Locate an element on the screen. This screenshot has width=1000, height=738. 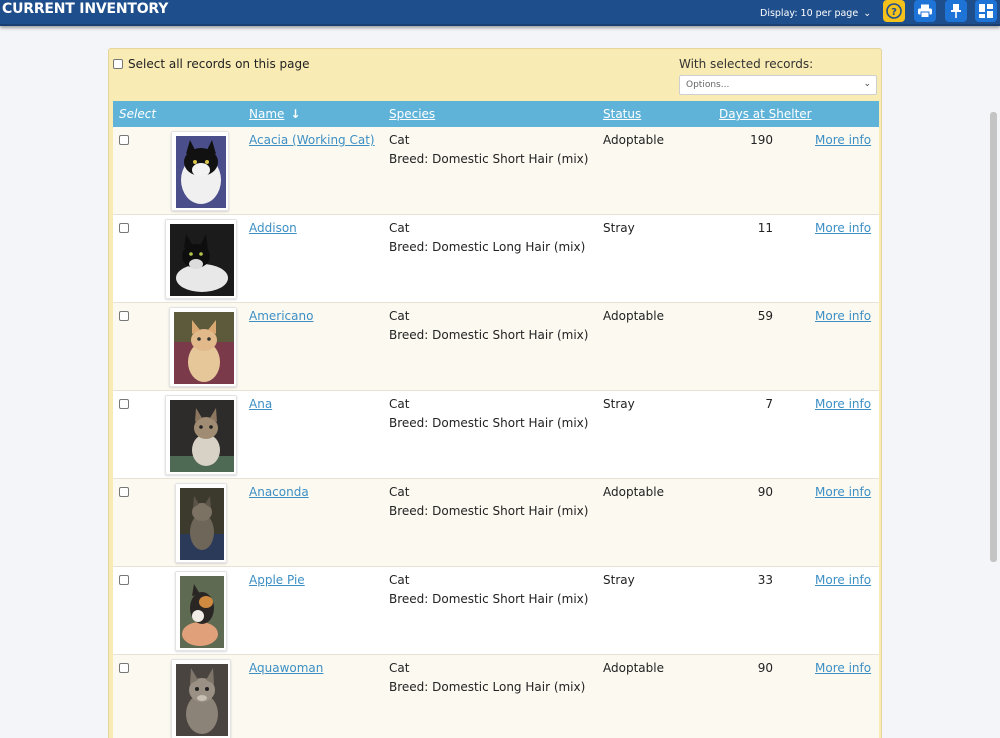
help-icon: ? is located at coordinates (894, 11).